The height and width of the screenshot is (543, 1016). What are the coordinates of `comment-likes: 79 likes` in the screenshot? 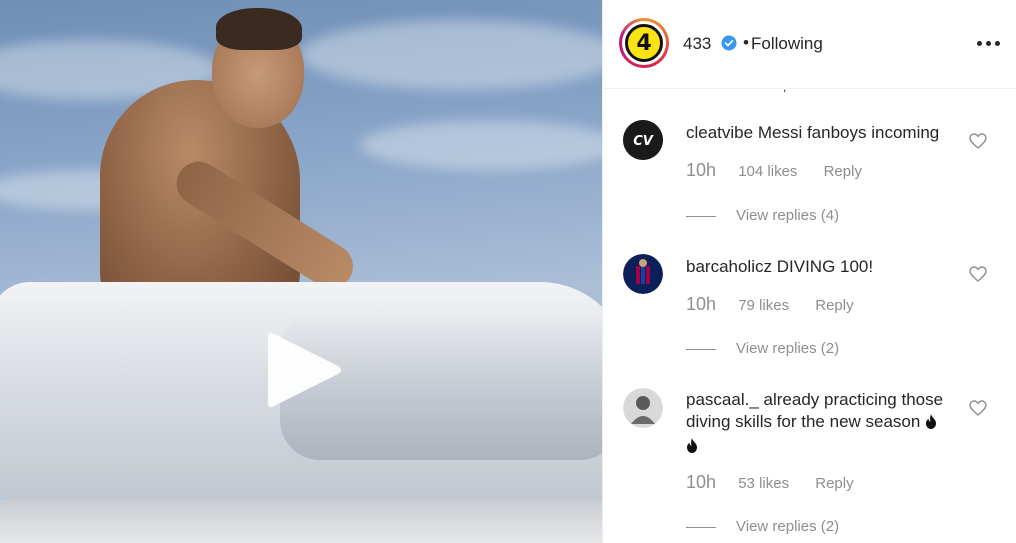 It's located at (763, 305).